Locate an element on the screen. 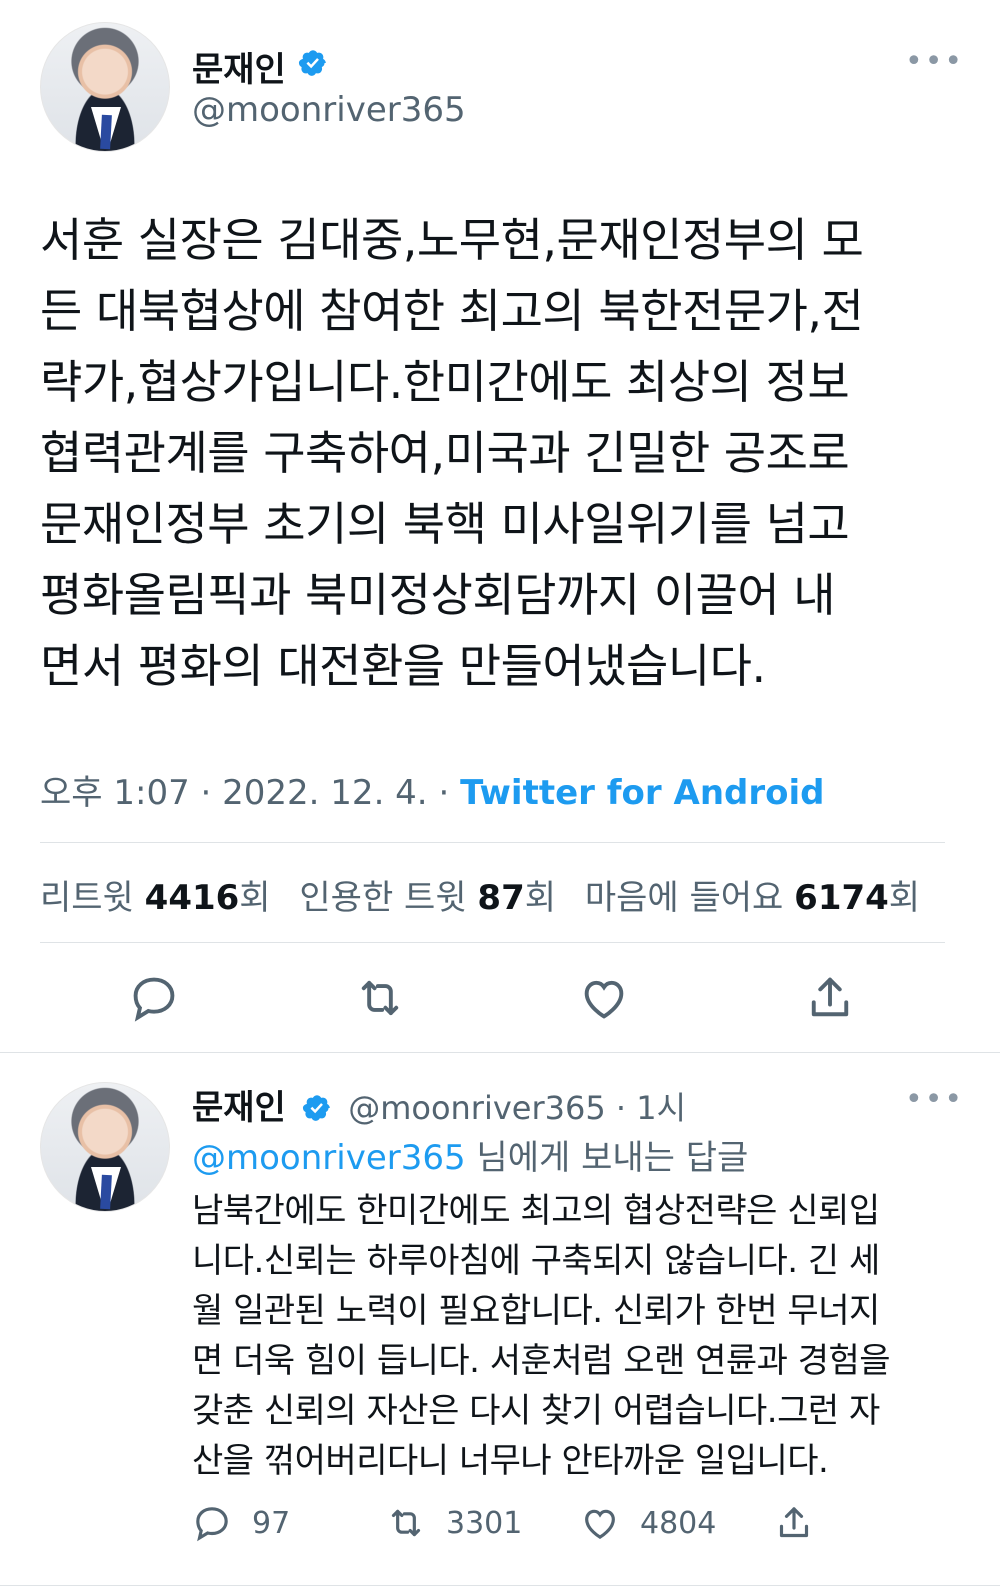  more-options-icon: ••• is located at coordinates (934, 61).